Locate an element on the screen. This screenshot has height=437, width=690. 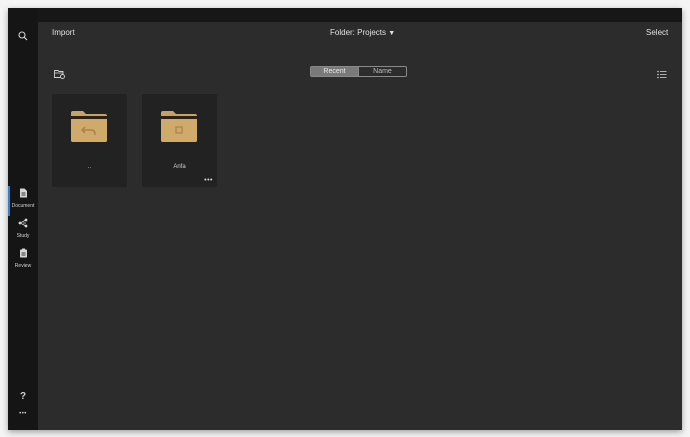
help-button: ? is located at coordinates (23, 396).